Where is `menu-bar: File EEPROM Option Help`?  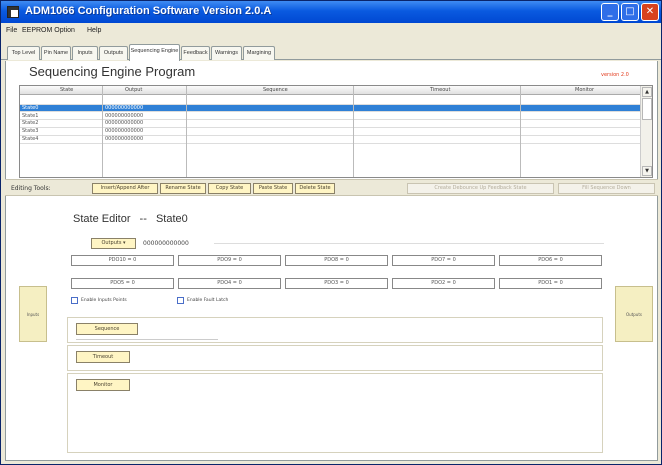 menu-bar: File EEPROM Option Help is located at coordinates (331, 31).